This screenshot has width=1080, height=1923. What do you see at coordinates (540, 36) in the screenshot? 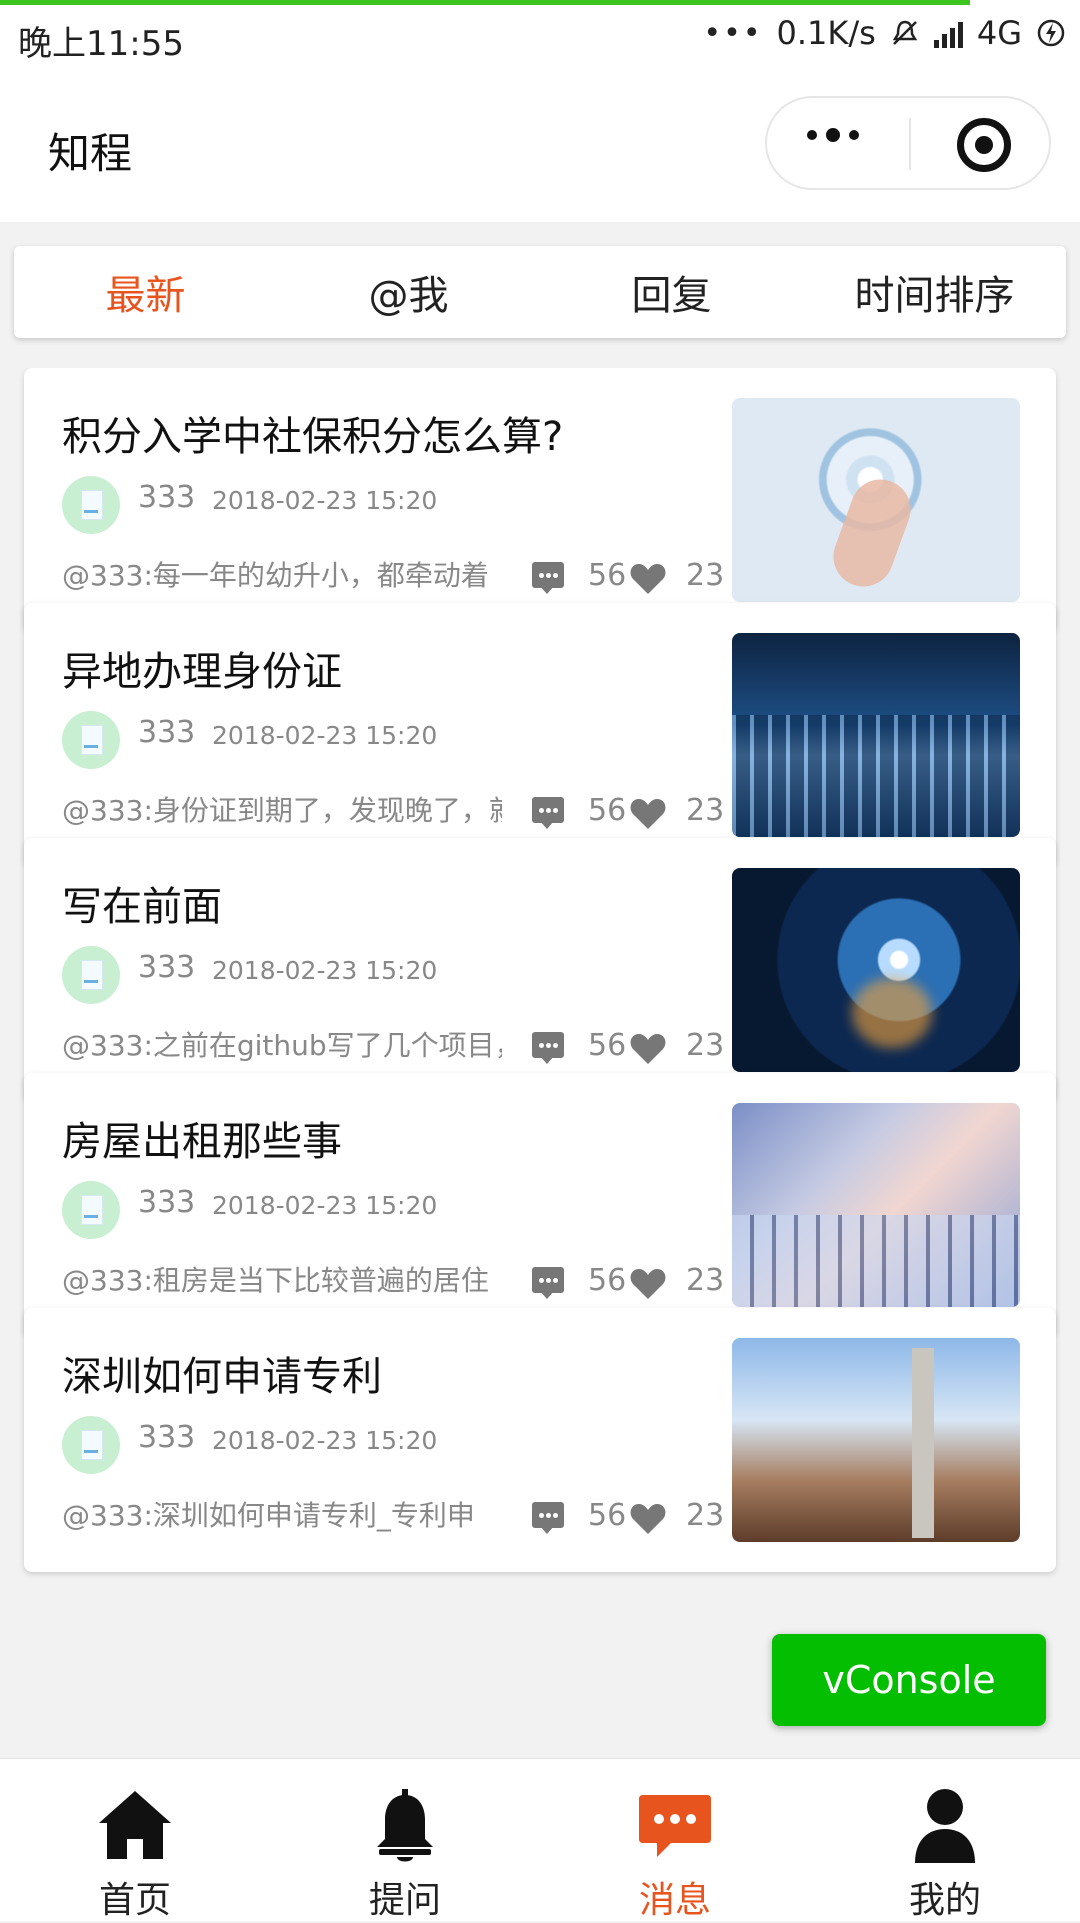
I see `status-bar: 晚上11:55 ••• 0.1K/s 4G` at bounding box center [540, 36].